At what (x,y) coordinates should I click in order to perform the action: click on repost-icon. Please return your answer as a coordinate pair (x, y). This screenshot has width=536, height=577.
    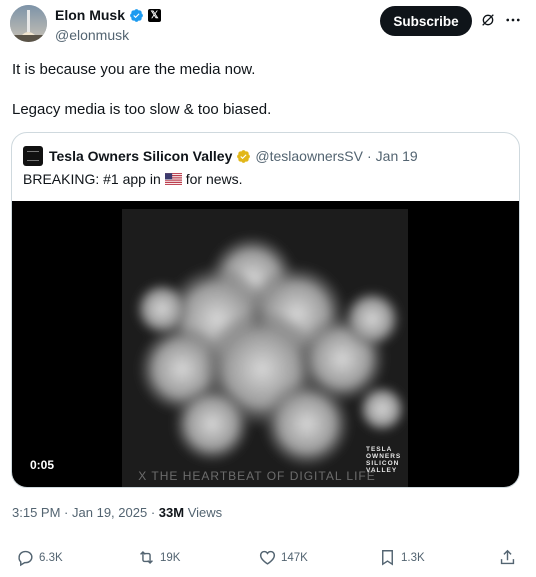
    Looking at the image, I should click on (146, 557).